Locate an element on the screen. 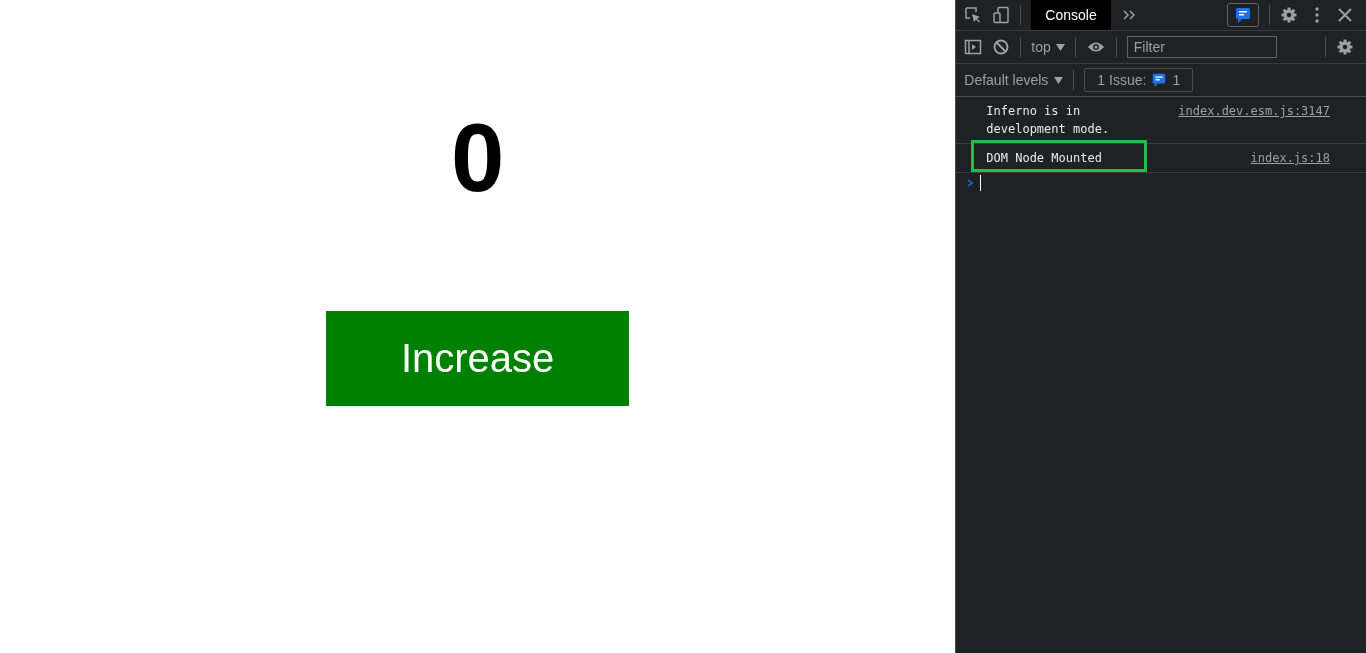  close-icon is located at coordinates (1345, 15).